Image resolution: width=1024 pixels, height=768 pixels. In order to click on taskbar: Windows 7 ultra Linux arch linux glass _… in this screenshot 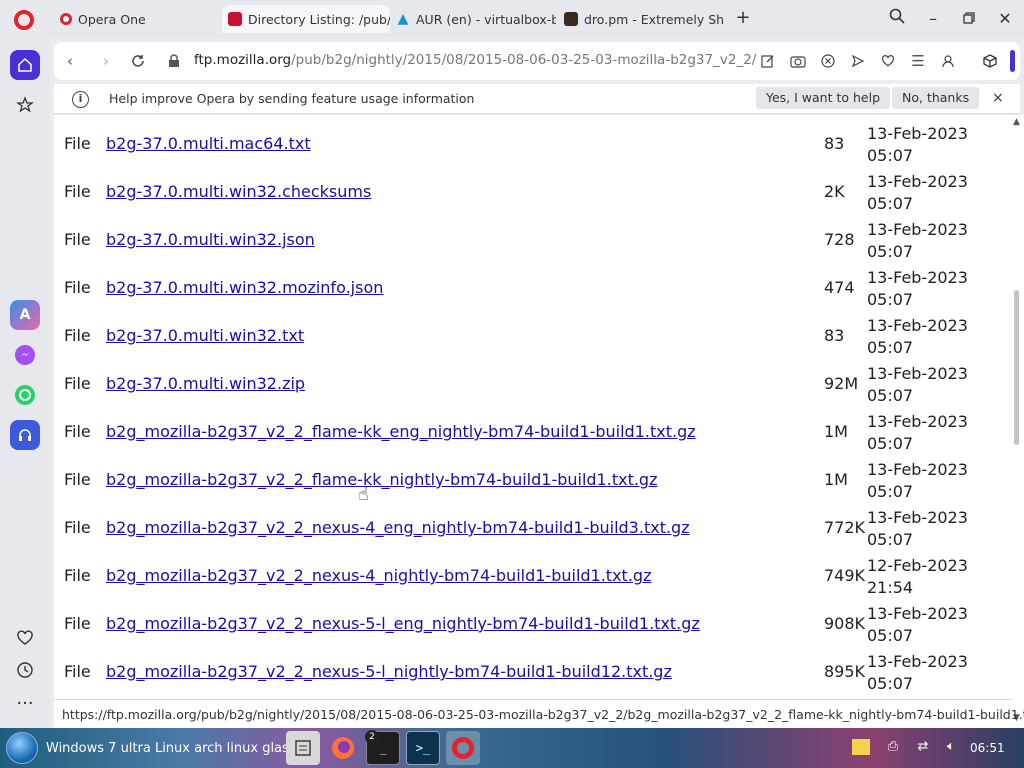, I will do `click(512, 748)`.